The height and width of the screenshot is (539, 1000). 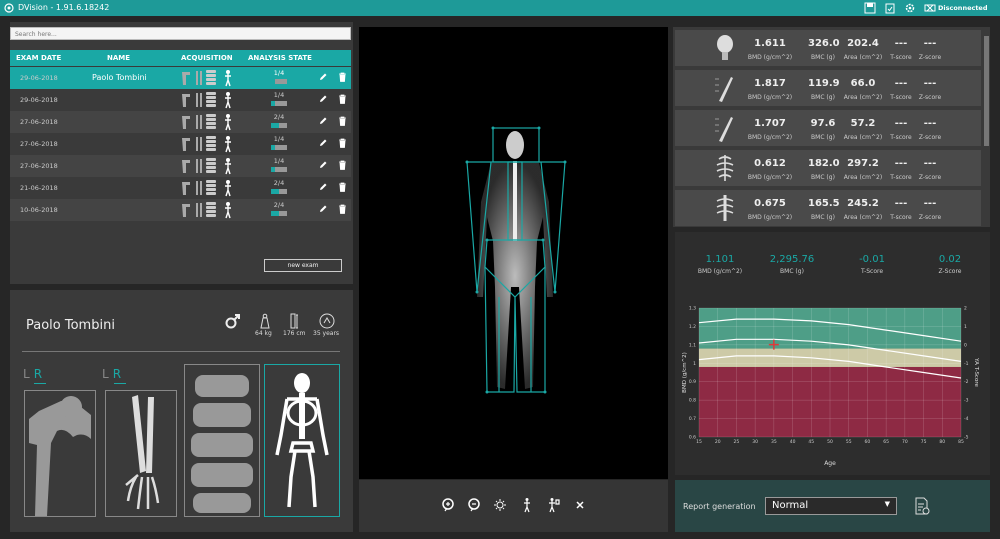 What do you see at coordinates (922, 506) in the screenshot?
I see `generate-report-icon` at bounding box center [922, 506].